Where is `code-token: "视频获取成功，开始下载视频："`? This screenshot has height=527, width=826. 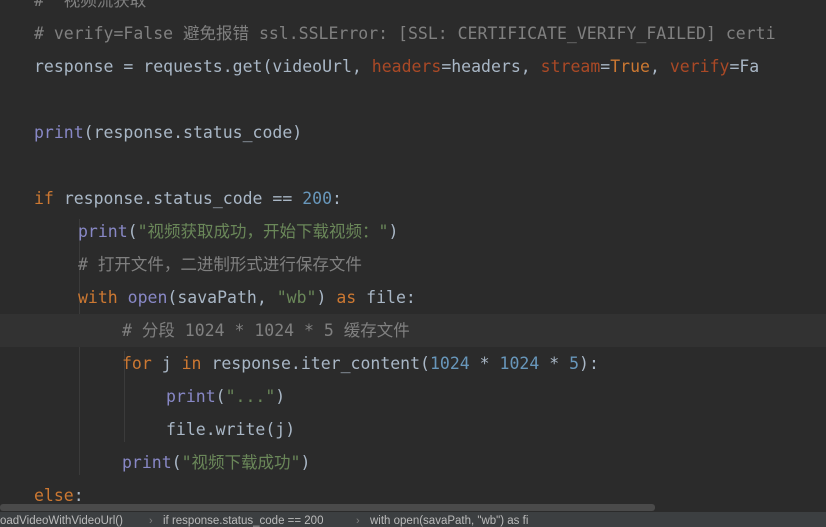 code-token: "视频获取成功，开始下载视频：" is located at coordinates (263, 231).